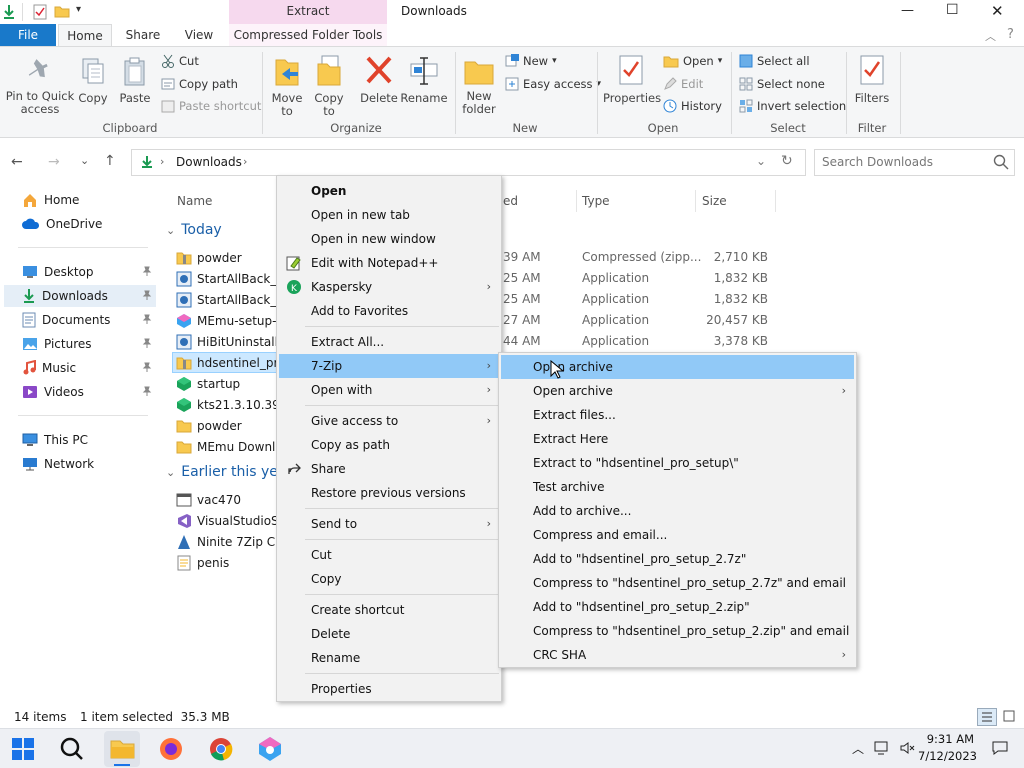  I want to click on edit-button: Edit, so click(683, 84).